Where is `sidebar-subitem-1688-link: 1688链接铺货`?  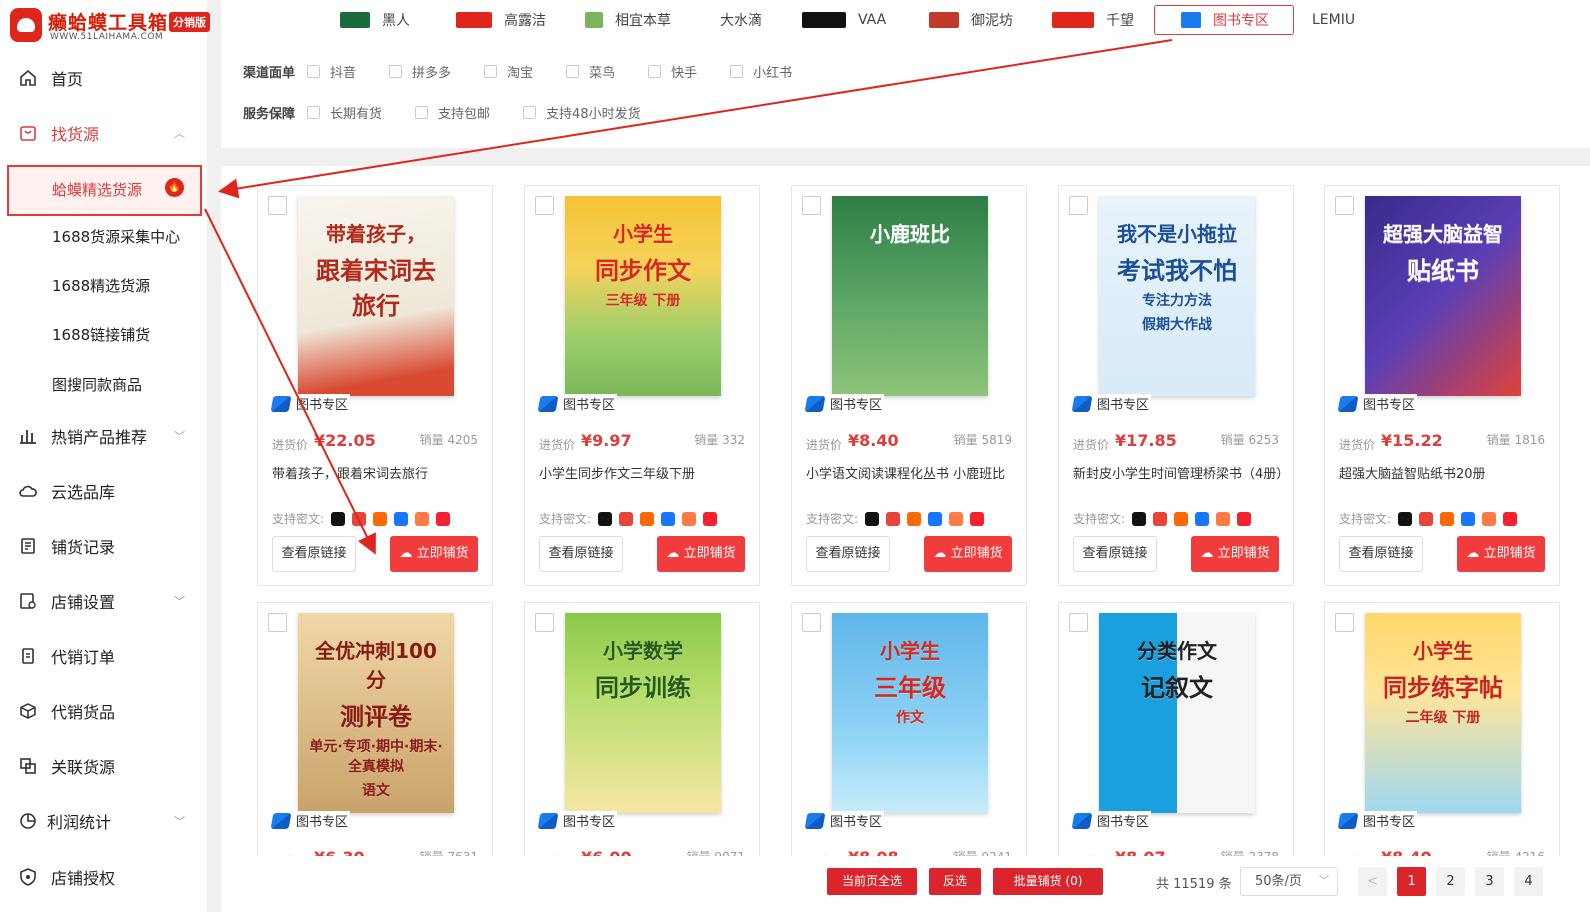
sidebar-subitem-1688-link: 1688链接铺货 is located at coordinates (103, 334).